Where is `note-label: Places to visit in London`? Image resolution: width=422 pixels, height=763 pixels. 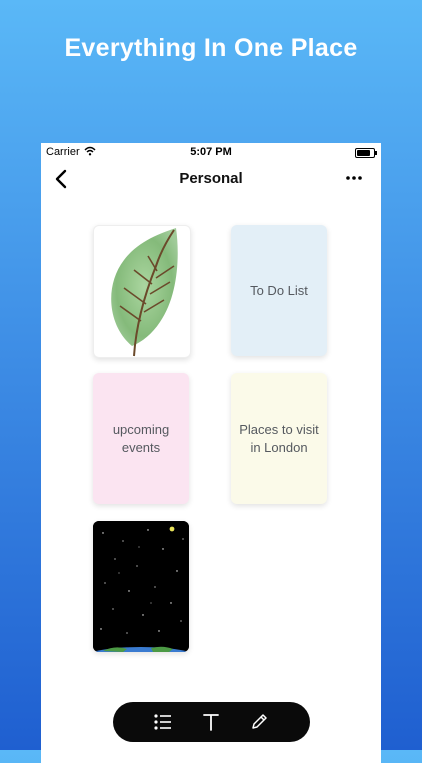 note-label: Places to visit in London is located at coordinates (279, 438).